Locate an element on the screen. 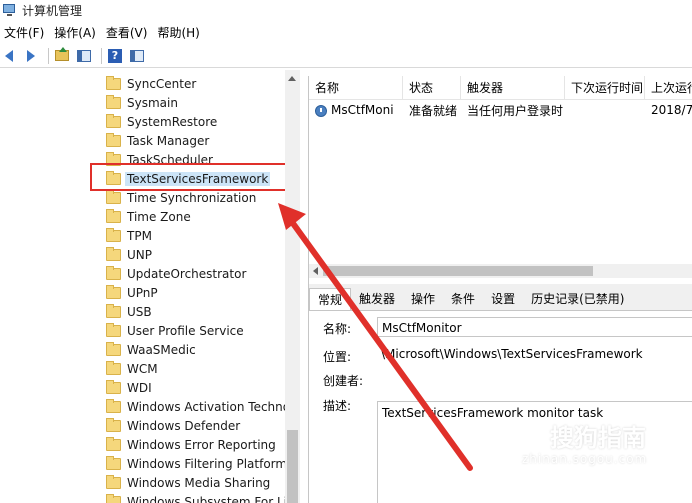  tree-item-label: User Profile Service is located at coordinates (185, 330).